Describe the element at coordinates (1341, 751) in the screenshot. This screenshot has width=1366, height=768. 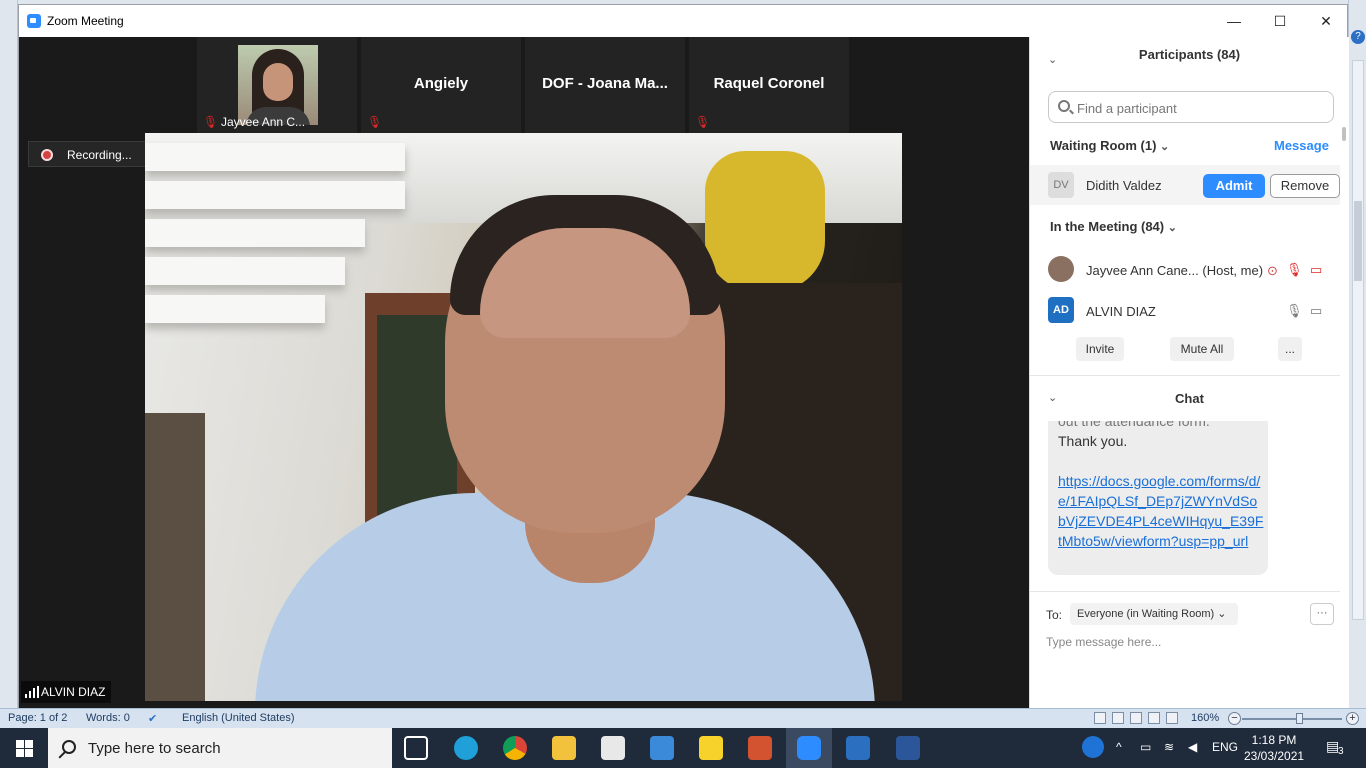
I see `notification-count: 3` at that location.